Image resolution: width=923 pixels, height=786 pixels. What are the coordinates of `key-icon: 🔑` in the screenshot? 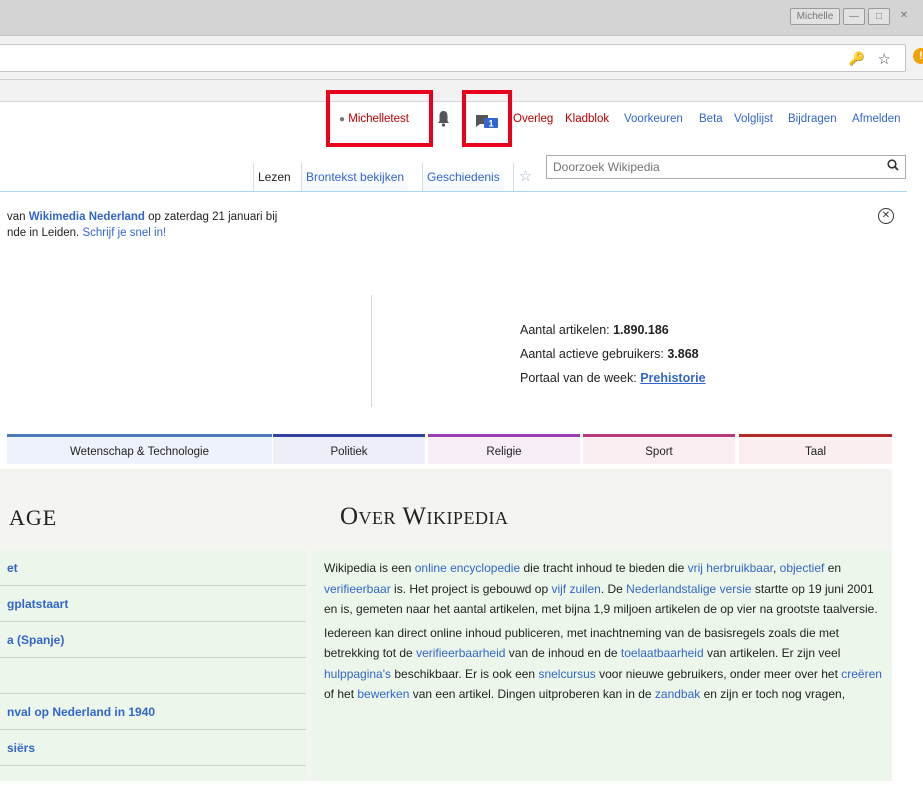 It's located at (857, 59).